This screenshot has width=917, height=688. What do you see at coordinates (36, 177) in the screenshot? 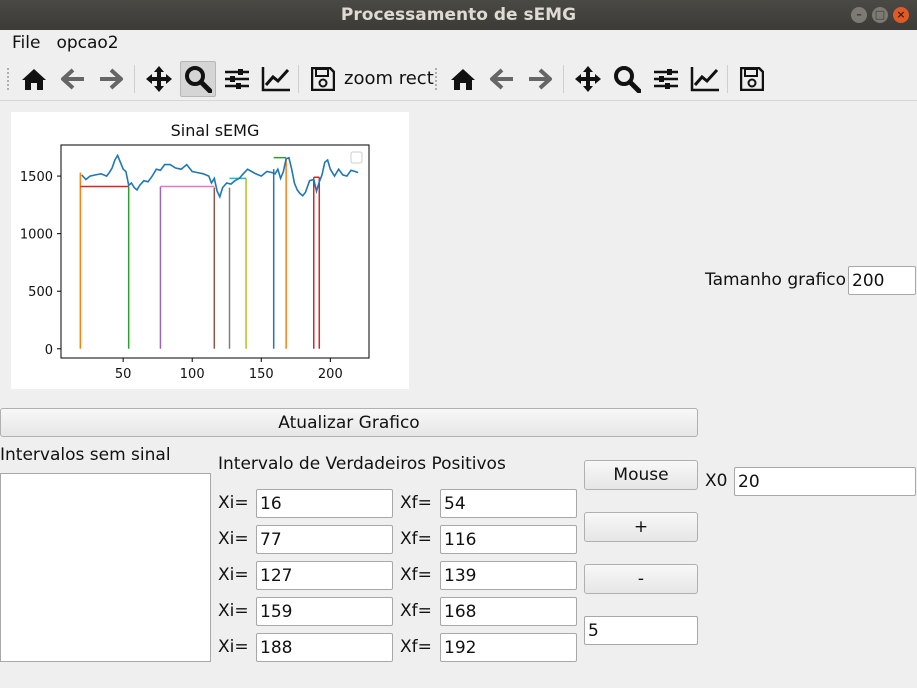
I see `y-tick-label: 1500` at bounding box center [36, 177].